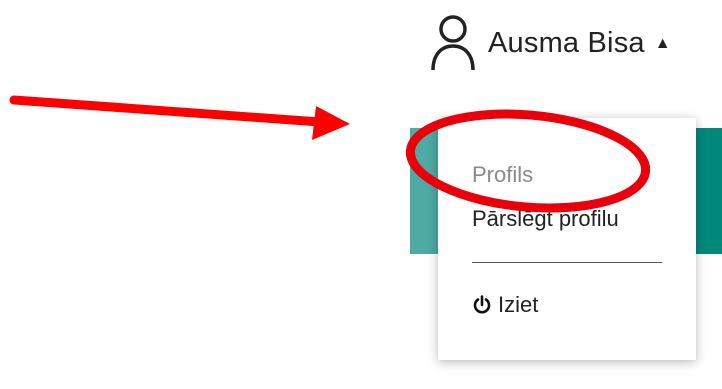 The height and width of the screenshot is (389, 722). What do you see at coordinates (502, 175) in the screenshot?
I see `menu-item-profile: Profils` at bounding box center [502, 175].